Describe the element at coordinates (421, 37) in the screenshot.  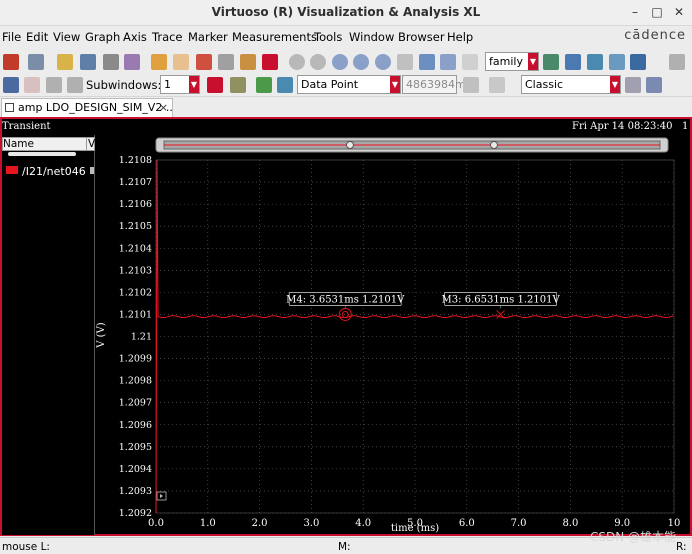
I see `menu-browser: Browser` at that location.